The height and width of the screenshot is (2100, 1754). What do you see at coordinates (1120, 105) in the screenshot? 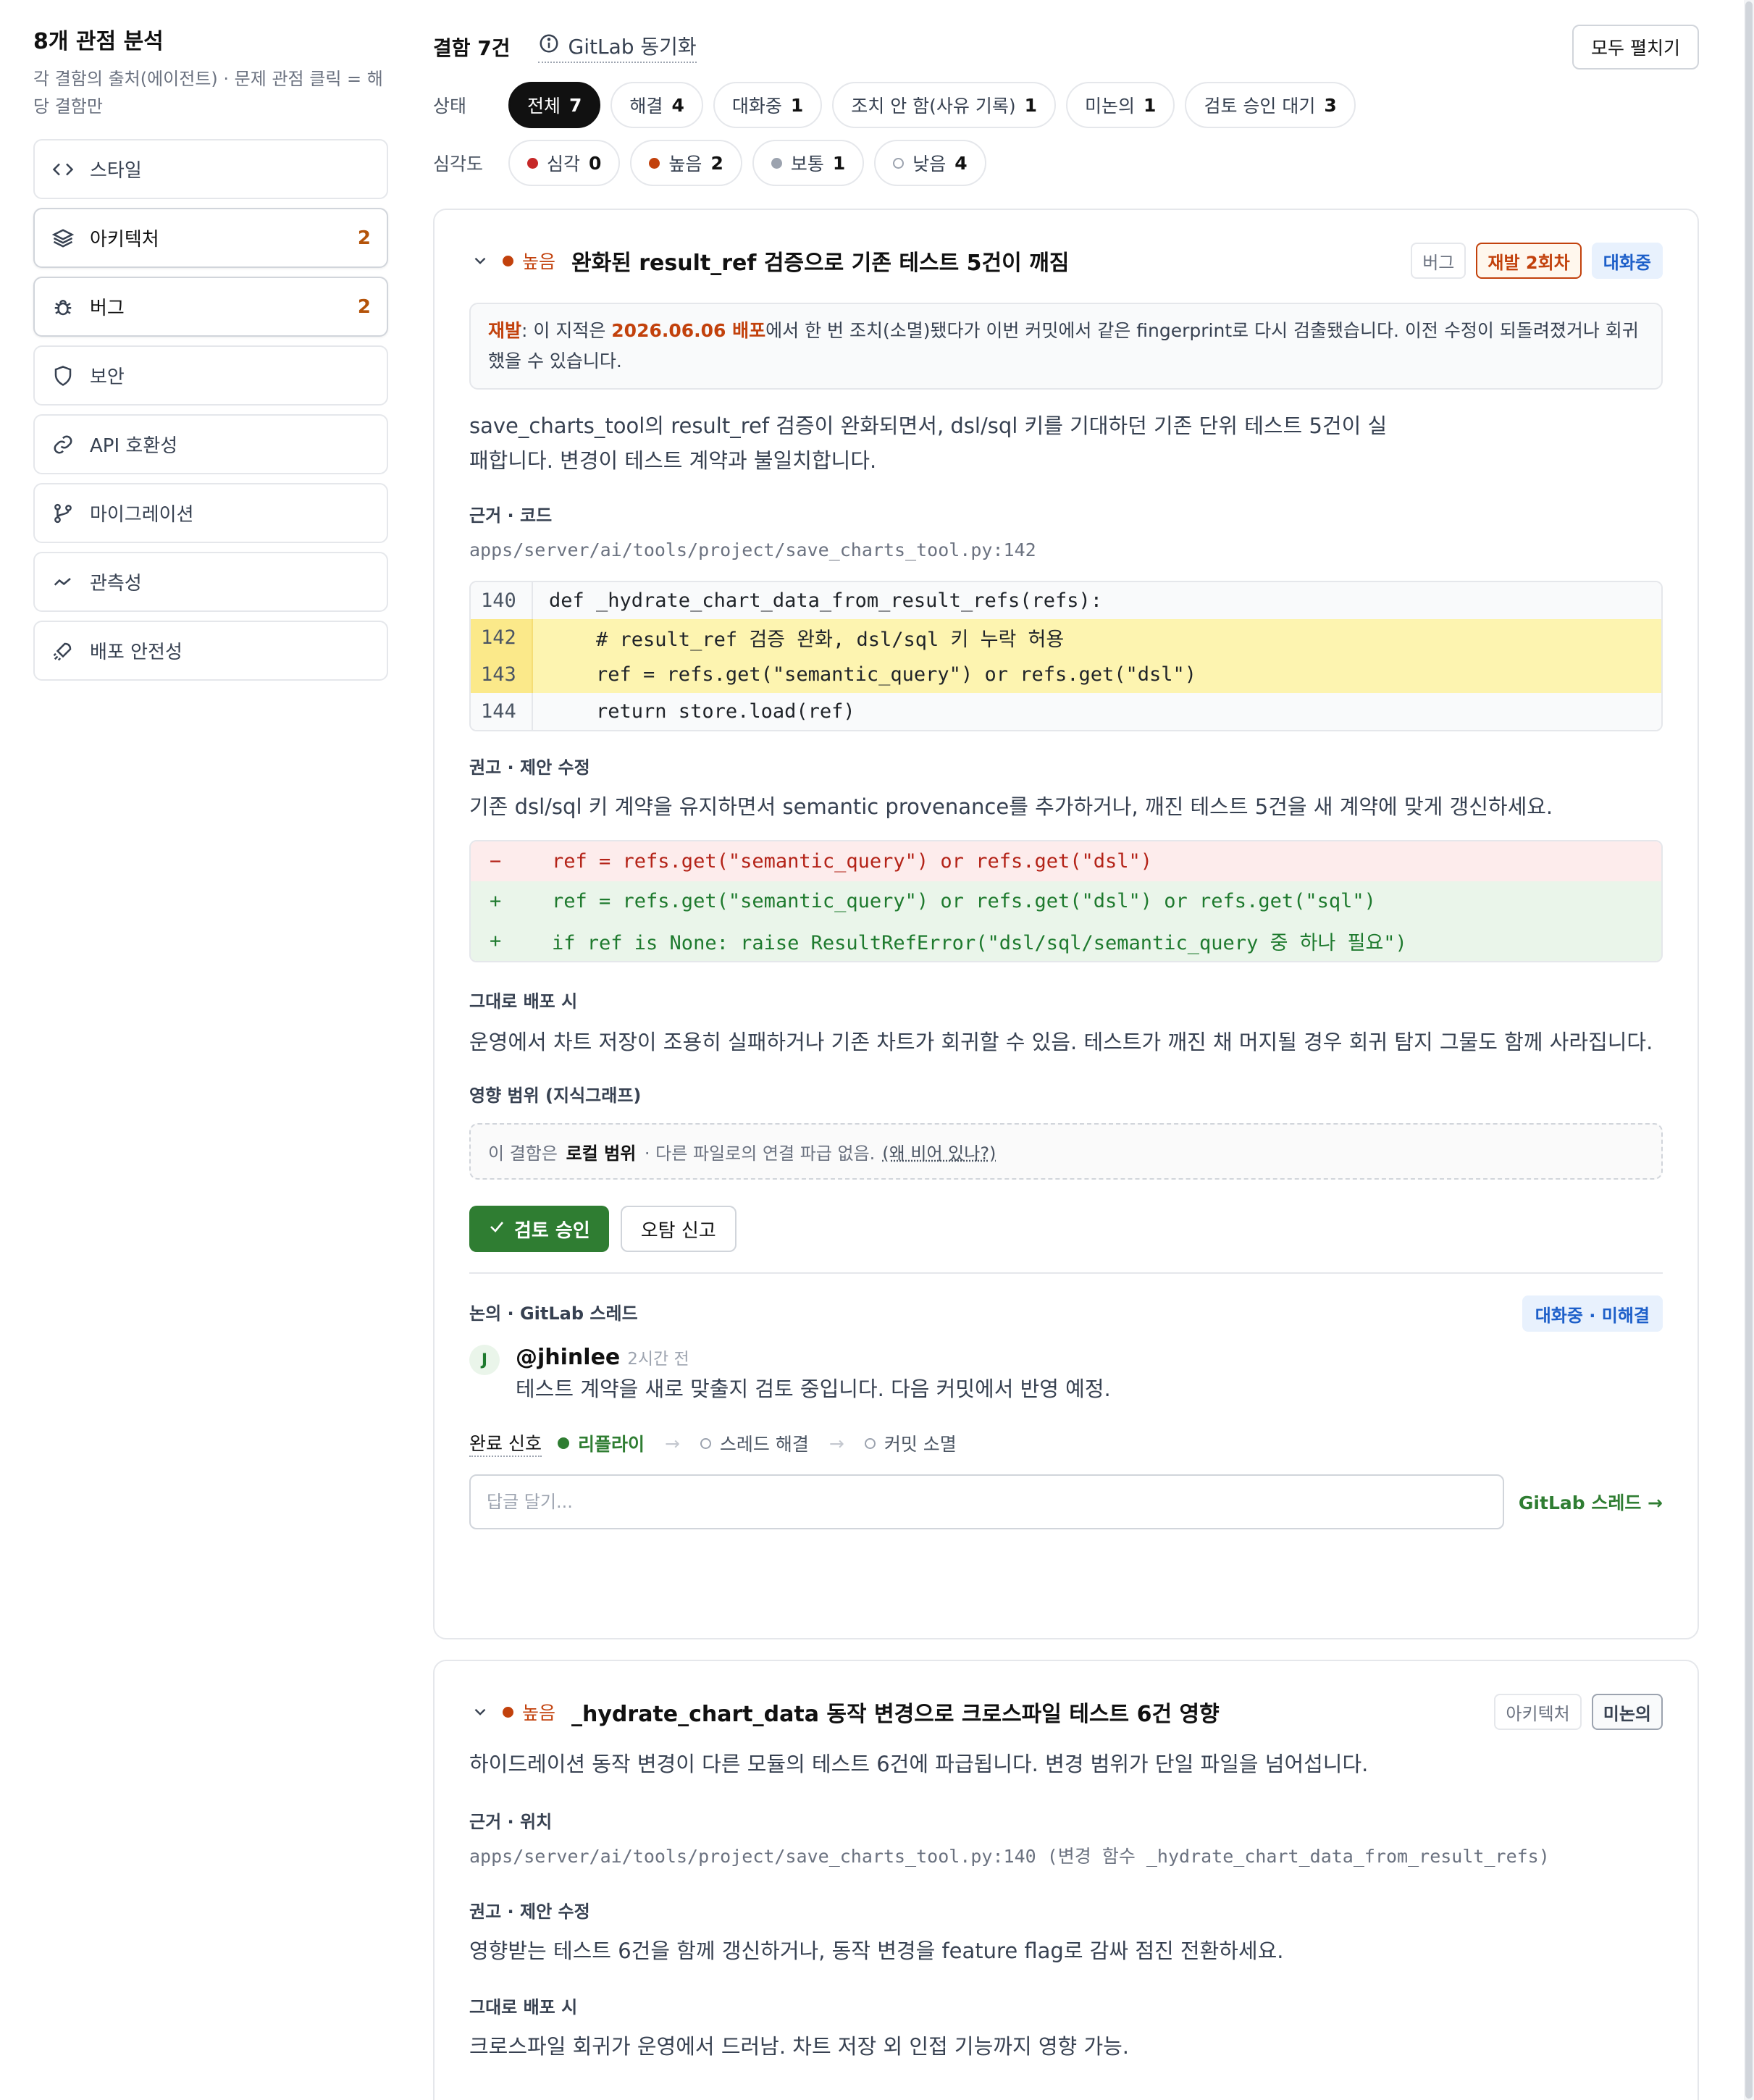
I see `status-chip-undiscussed: 미논의 1` at bounding box center [1120, 105].